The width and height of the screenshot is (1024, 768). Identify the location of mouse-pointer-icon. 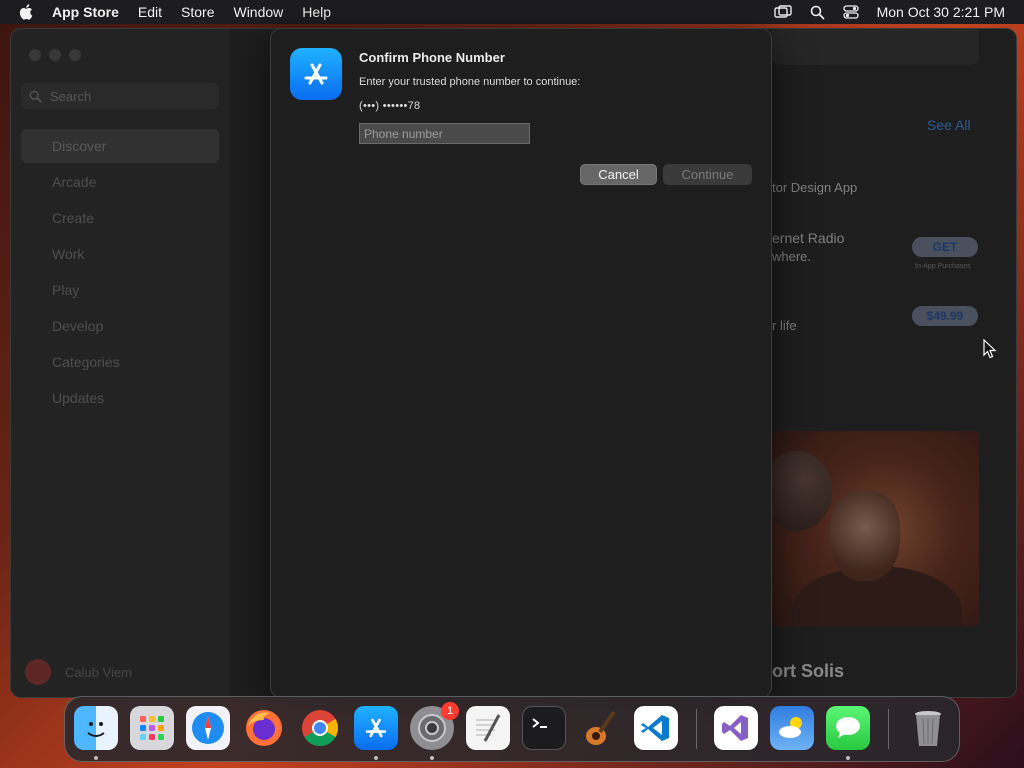
(990, 349).